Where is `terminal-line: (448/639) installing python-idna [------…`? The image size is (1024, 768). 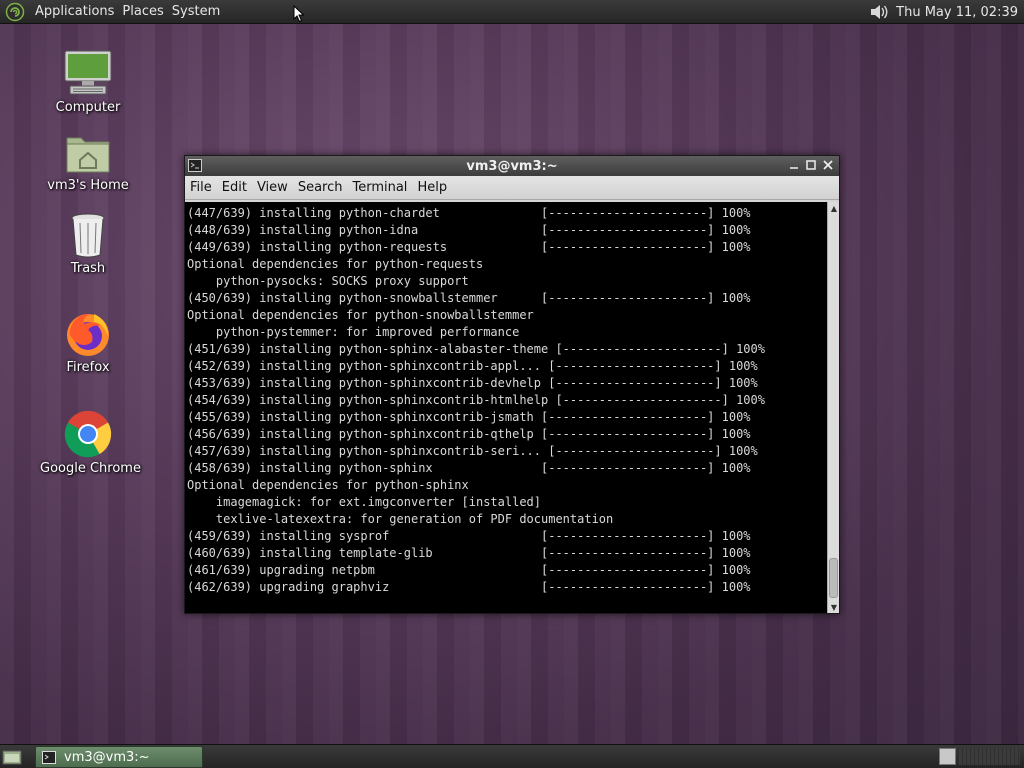
terminal-line: (448/639) installing python-idna [------… is located at coordinates (469, 230).